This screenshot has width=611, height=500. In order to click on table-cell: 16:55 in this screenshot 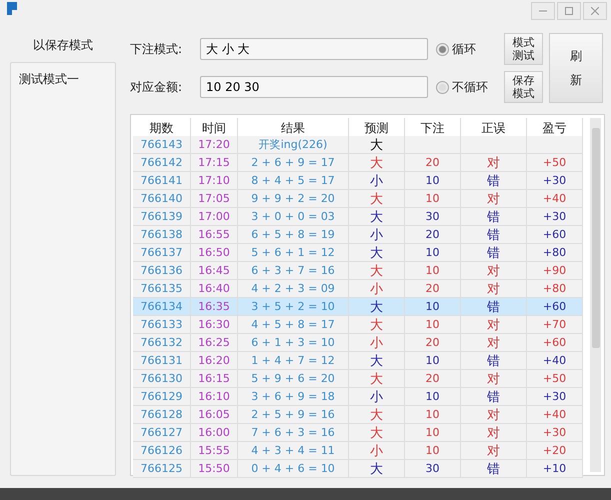, I will do `click(214, 235)`.